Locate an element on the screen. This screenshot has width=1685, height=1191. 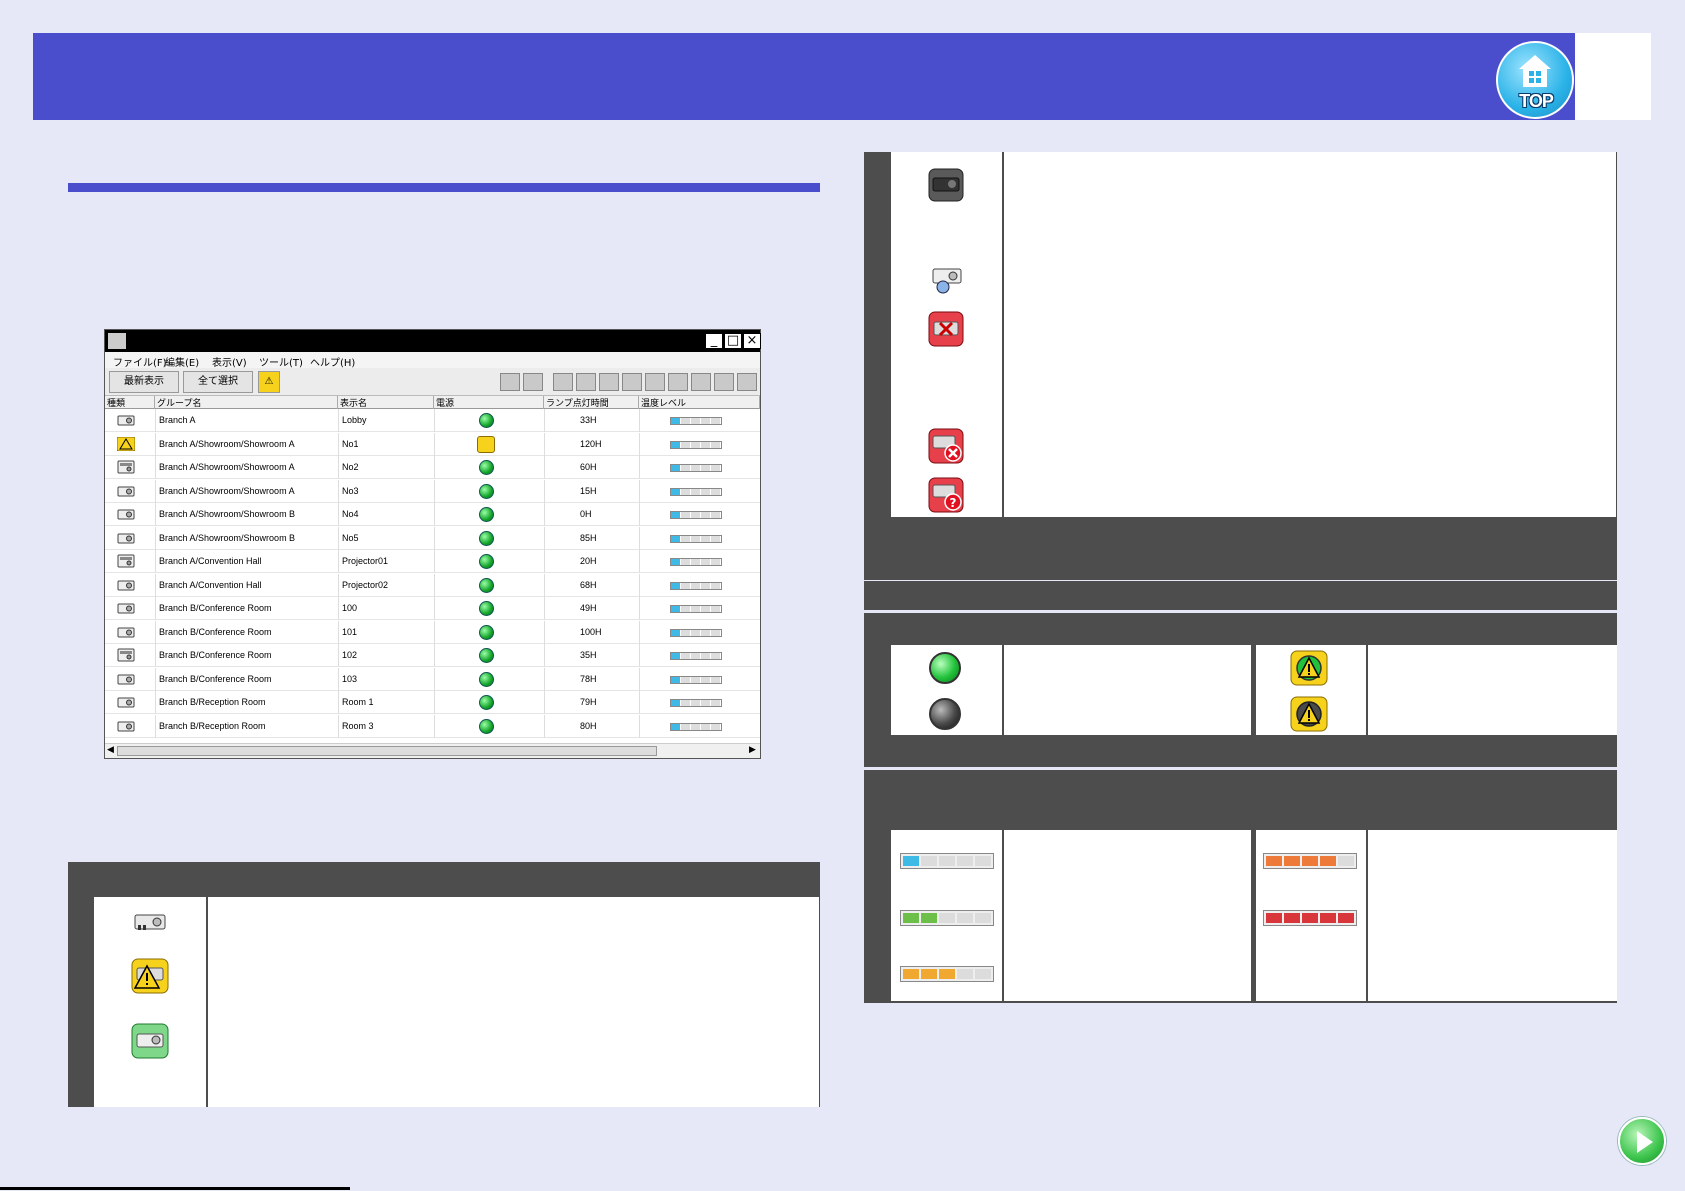
table-row: Branch B/Conference Room 103 78H is located at coordinates (432, 679).